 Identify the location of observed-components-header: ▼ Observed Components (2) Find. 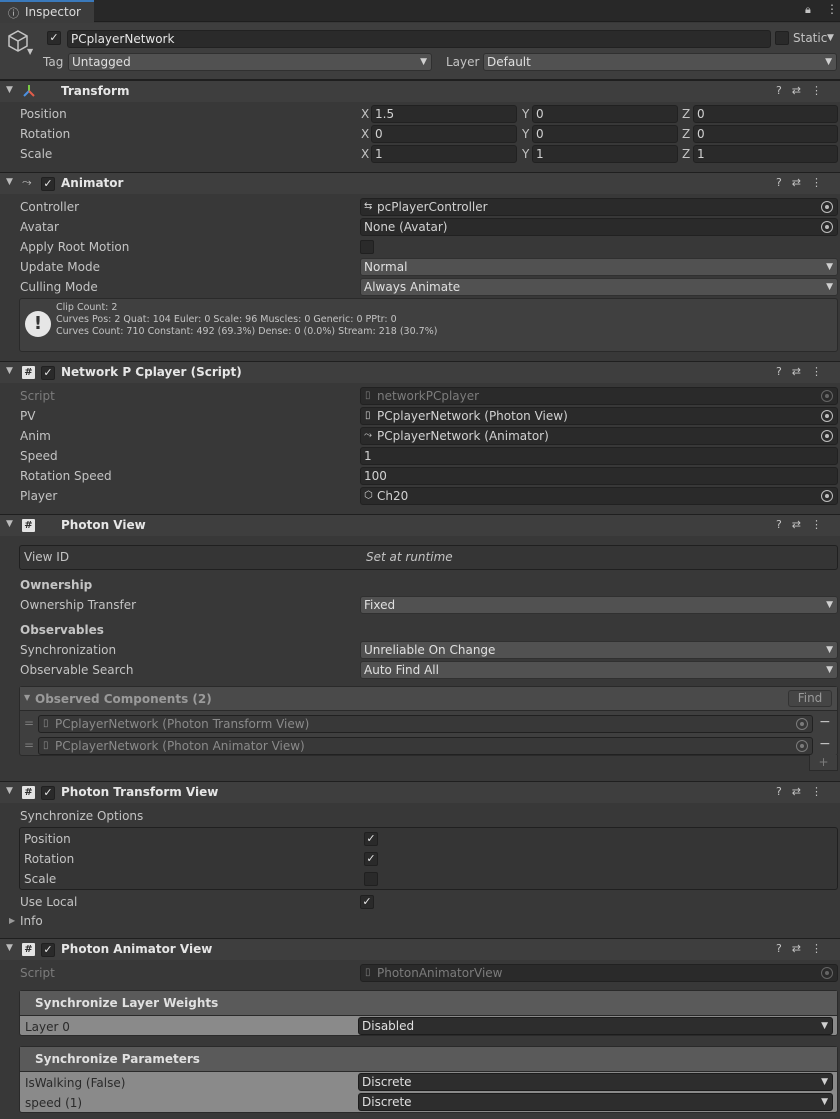
(428, 699).